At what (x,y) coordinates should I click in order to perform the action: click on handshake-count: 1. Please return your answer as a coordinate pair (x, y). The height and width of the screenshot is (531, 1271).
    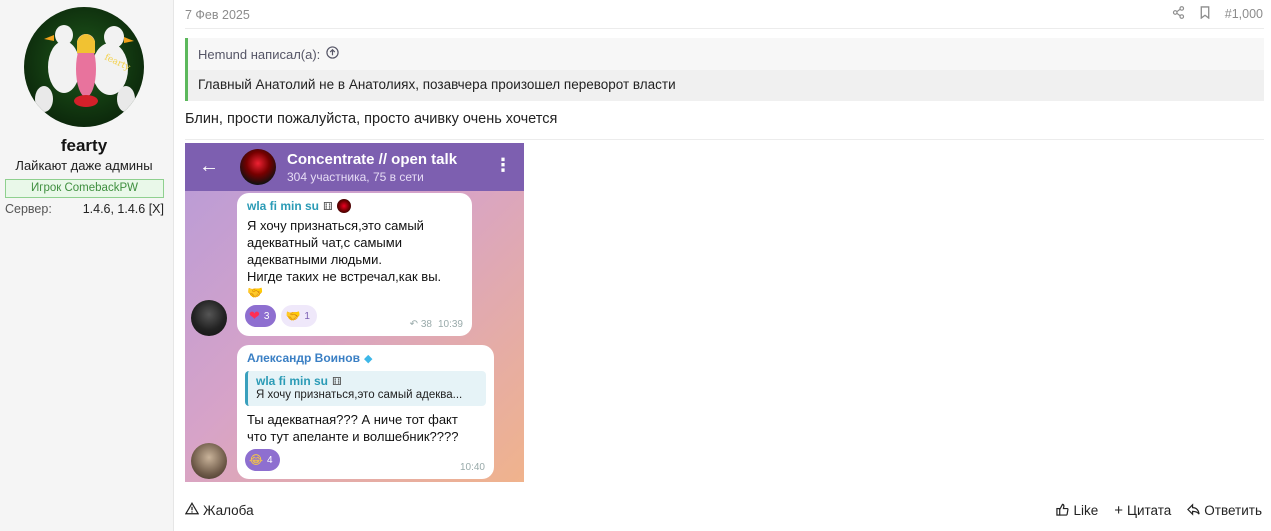
    Looking at the image, I should click on (307, 316).